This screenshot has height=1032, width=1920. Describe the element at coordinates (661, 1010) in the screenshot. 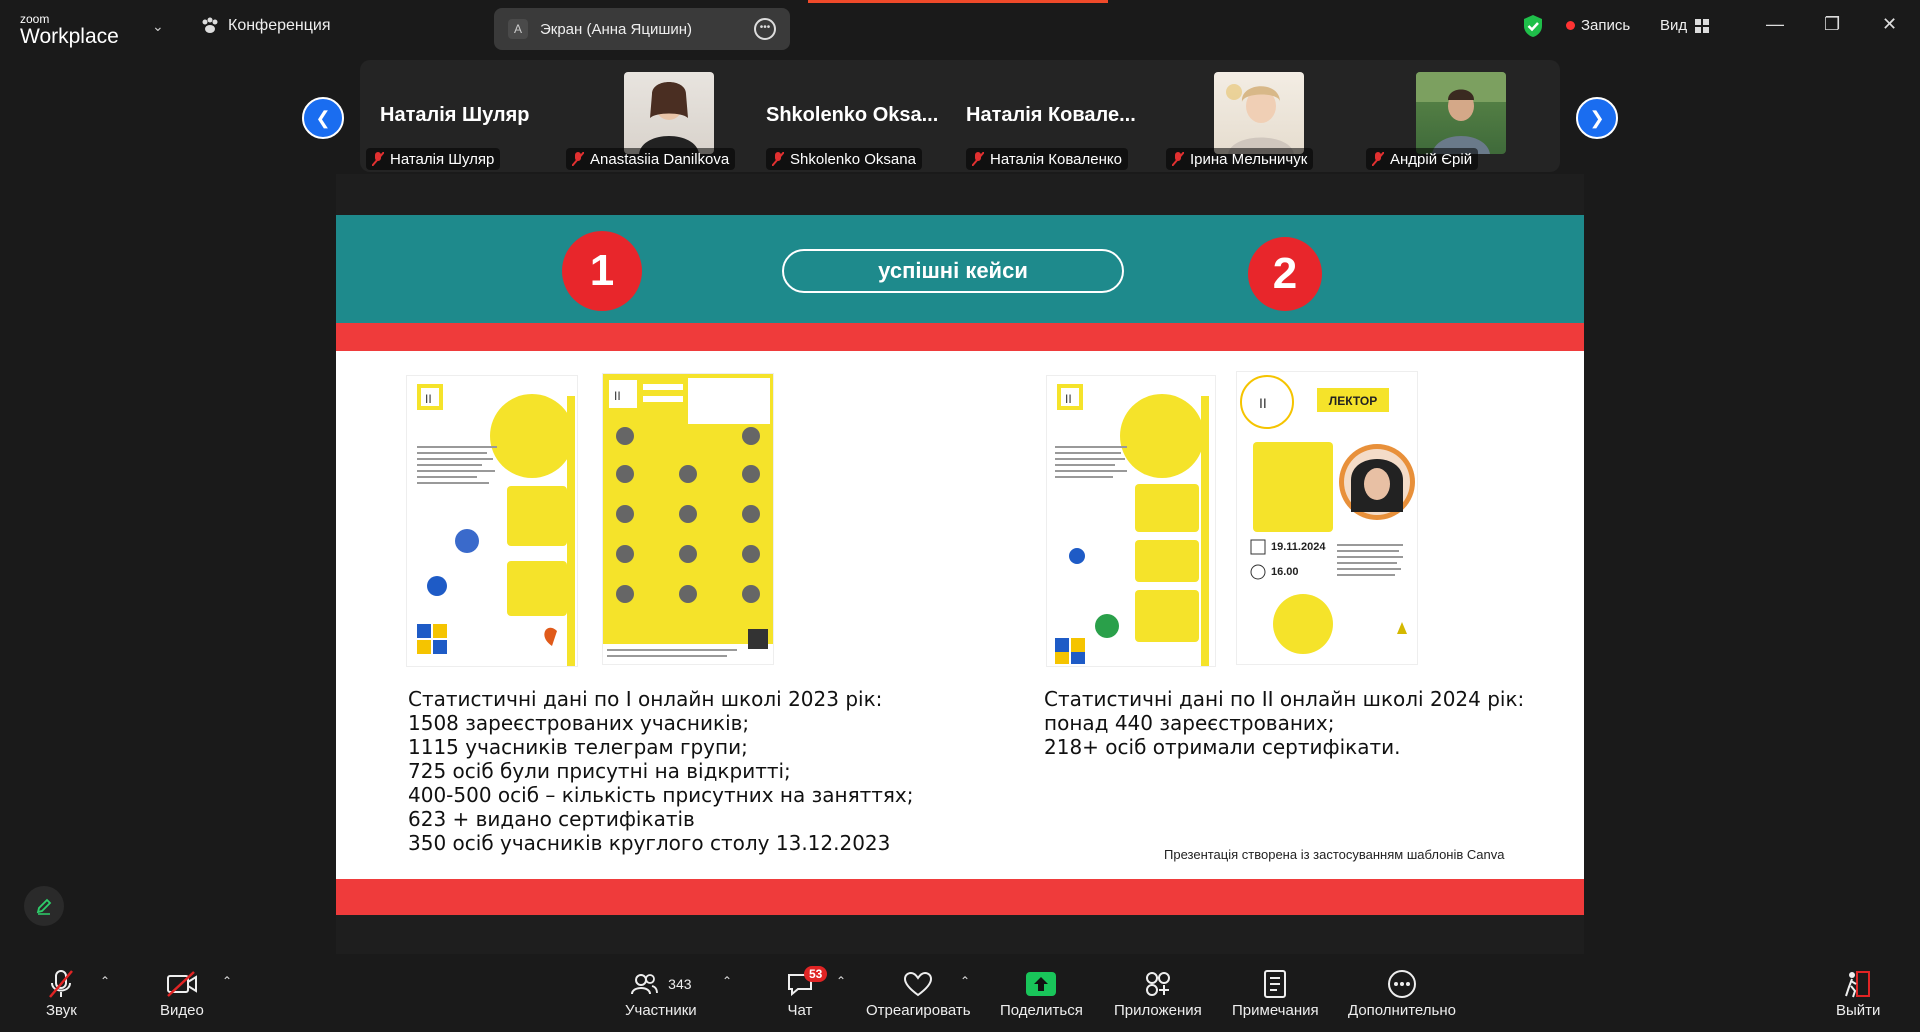

I see `participants-label: Участники` at that location.